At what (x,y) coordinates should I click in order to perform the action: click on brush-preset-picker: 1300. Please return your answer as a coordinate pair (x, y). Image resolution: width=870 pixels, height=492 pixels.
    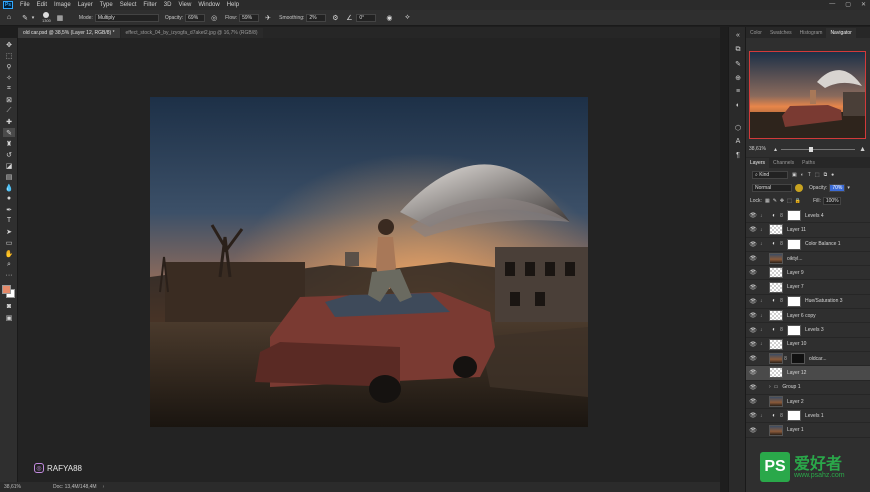
    Looking at the image, I should click on (46, 17).